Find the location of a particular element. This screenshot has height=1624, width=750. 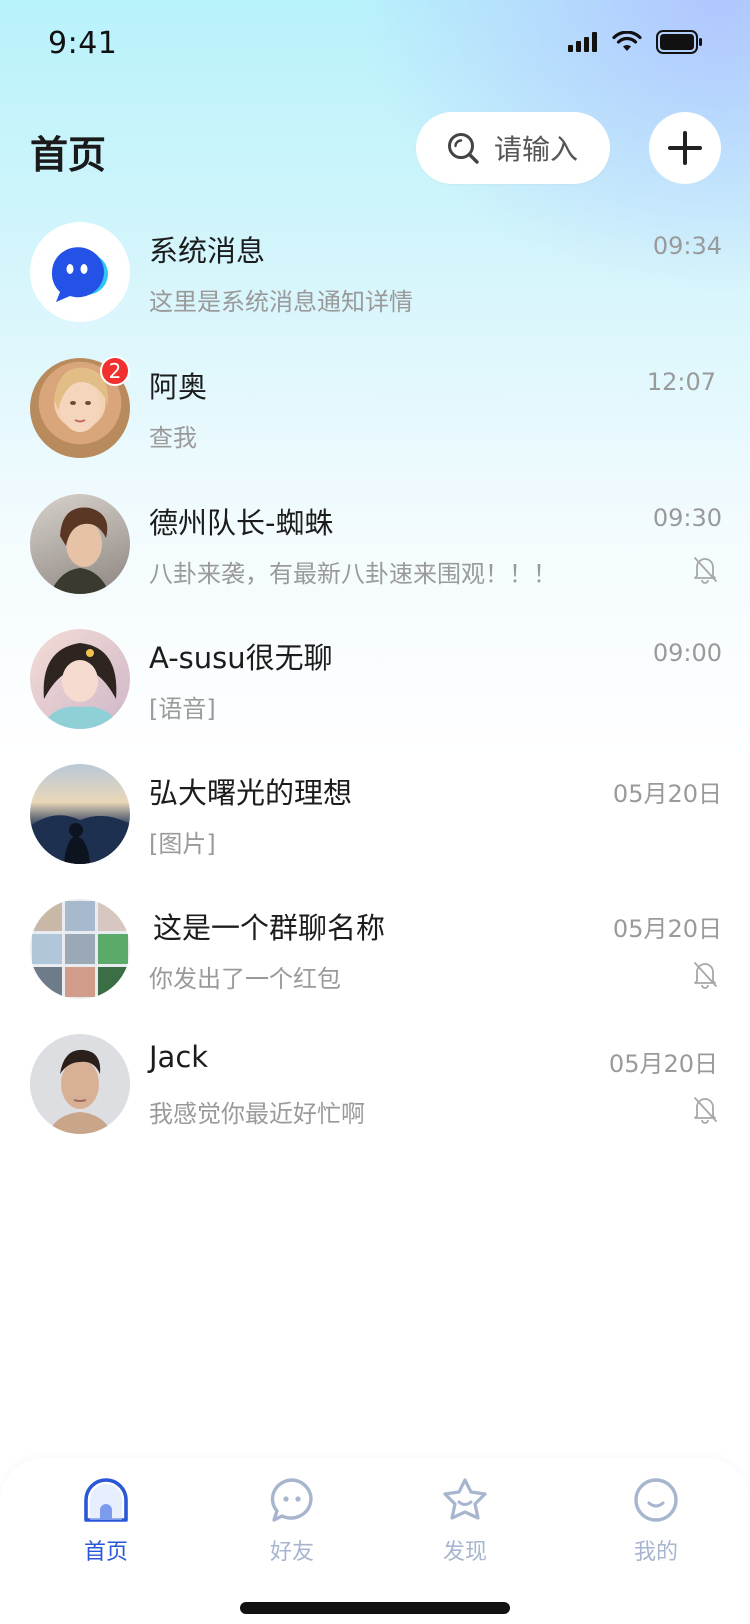

chat-item: 弘大曙光的理想 05月20日 [图片] is located at coordinates (375, 829).